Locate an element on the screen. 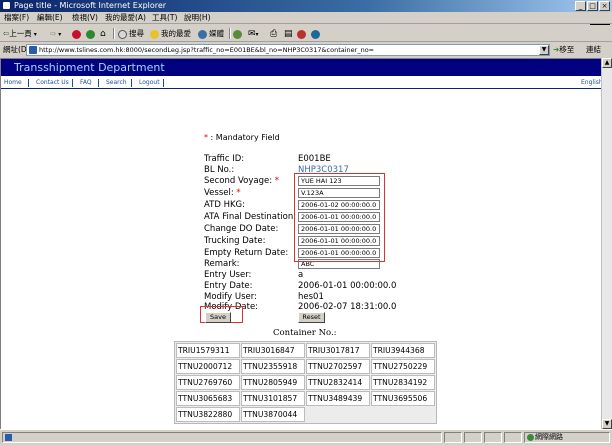 The width and height of the screenshot is (612, 445). scroll-up-button: ▲ is located at coordinates (607, 63).